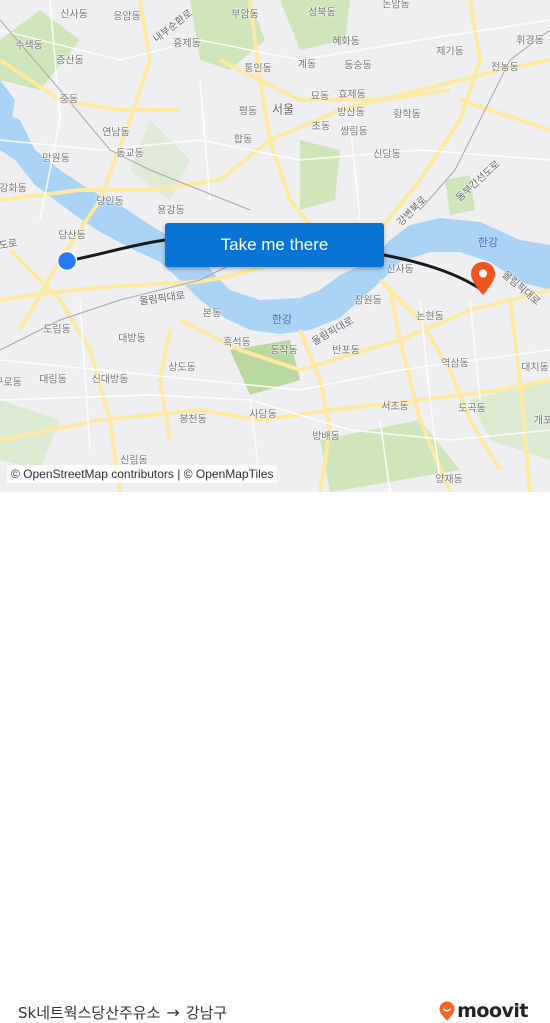 This screenshot has height=1023, width=550. What do you see at coordinates (395, 407) in the screenshot?
I see `place-label: 서초동` at bounding box center [395, 407].